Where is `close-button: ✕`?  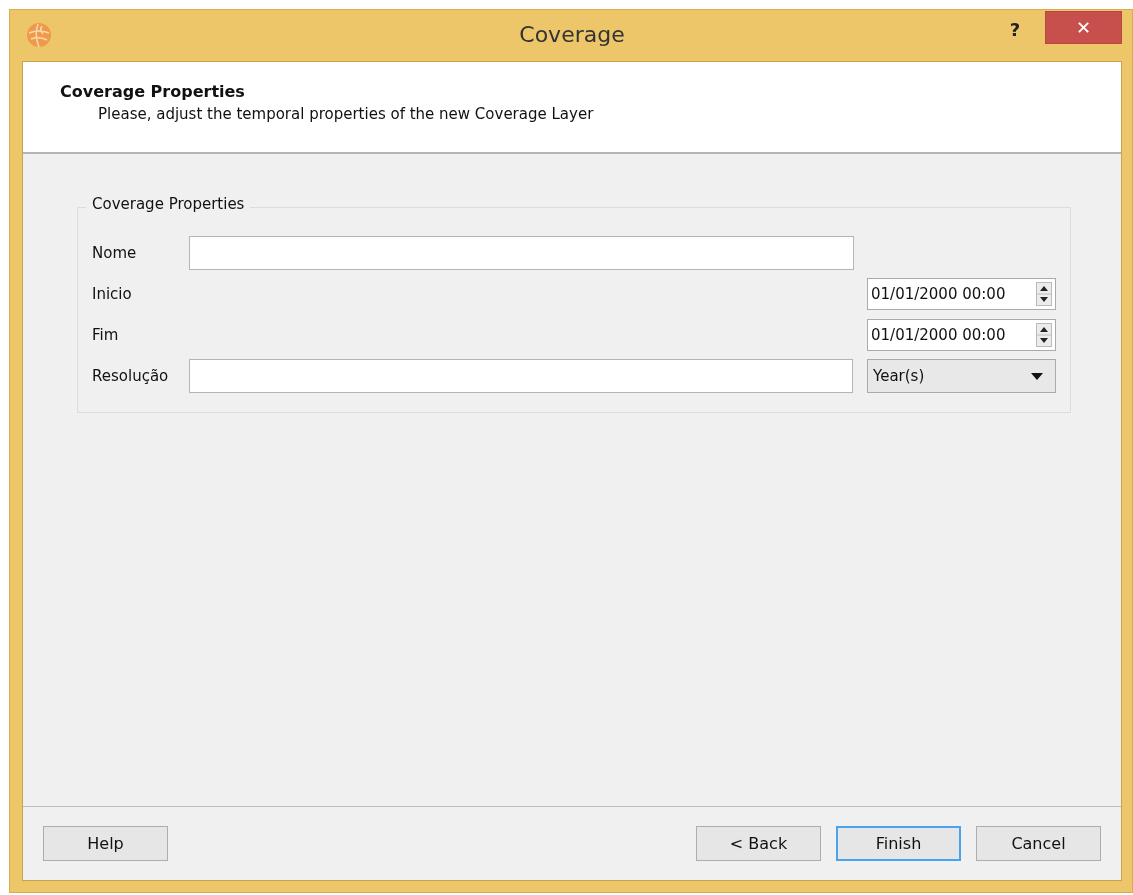 close-button: ✕ is located at coordinates (1083, 27).